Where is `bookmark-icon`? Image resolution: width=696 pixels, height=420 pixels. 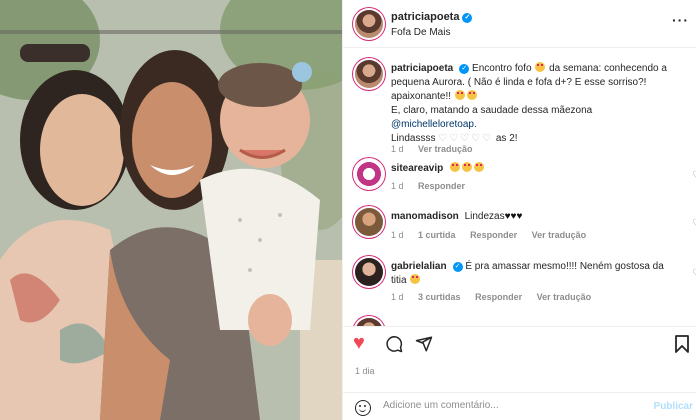 bookmark-icon is located at coordinates (682, 344).